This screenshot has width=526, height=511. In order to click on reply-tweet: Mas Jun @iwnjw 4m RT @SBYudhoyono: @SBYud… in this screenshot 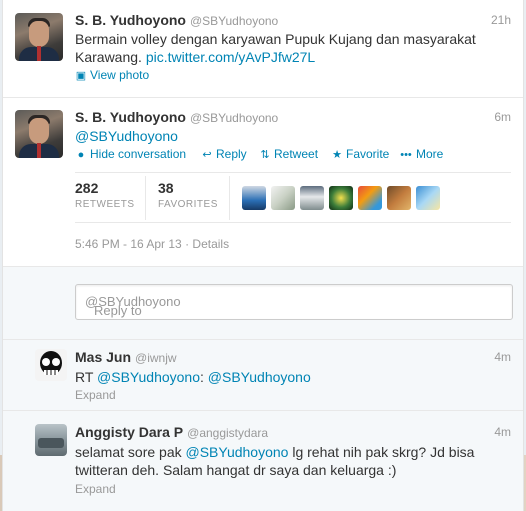, I will do `click(263, 375)`.